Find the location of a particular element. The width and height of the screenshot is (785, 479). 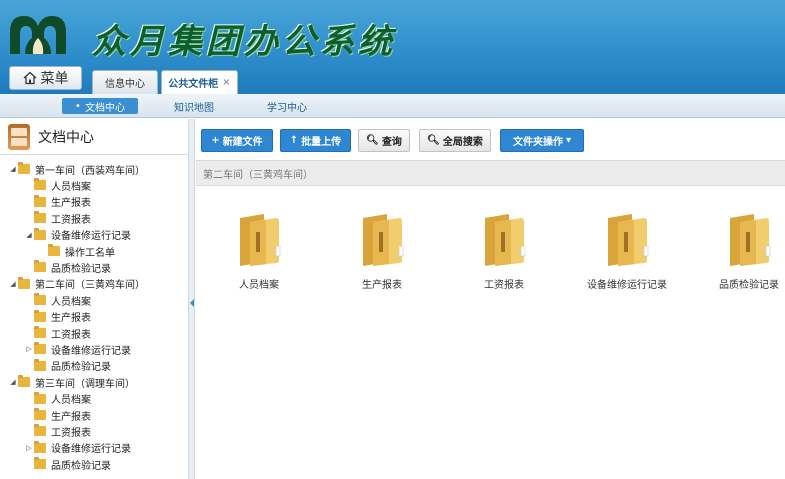

new-file-label: 新建文件 is located at coordinates (242, 142).